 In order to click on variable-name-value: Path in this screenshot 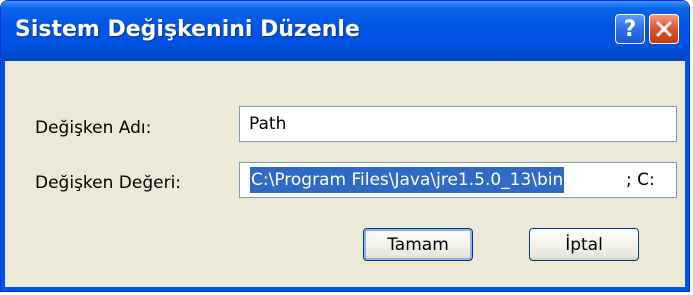, I will do `click(268, 124)`.